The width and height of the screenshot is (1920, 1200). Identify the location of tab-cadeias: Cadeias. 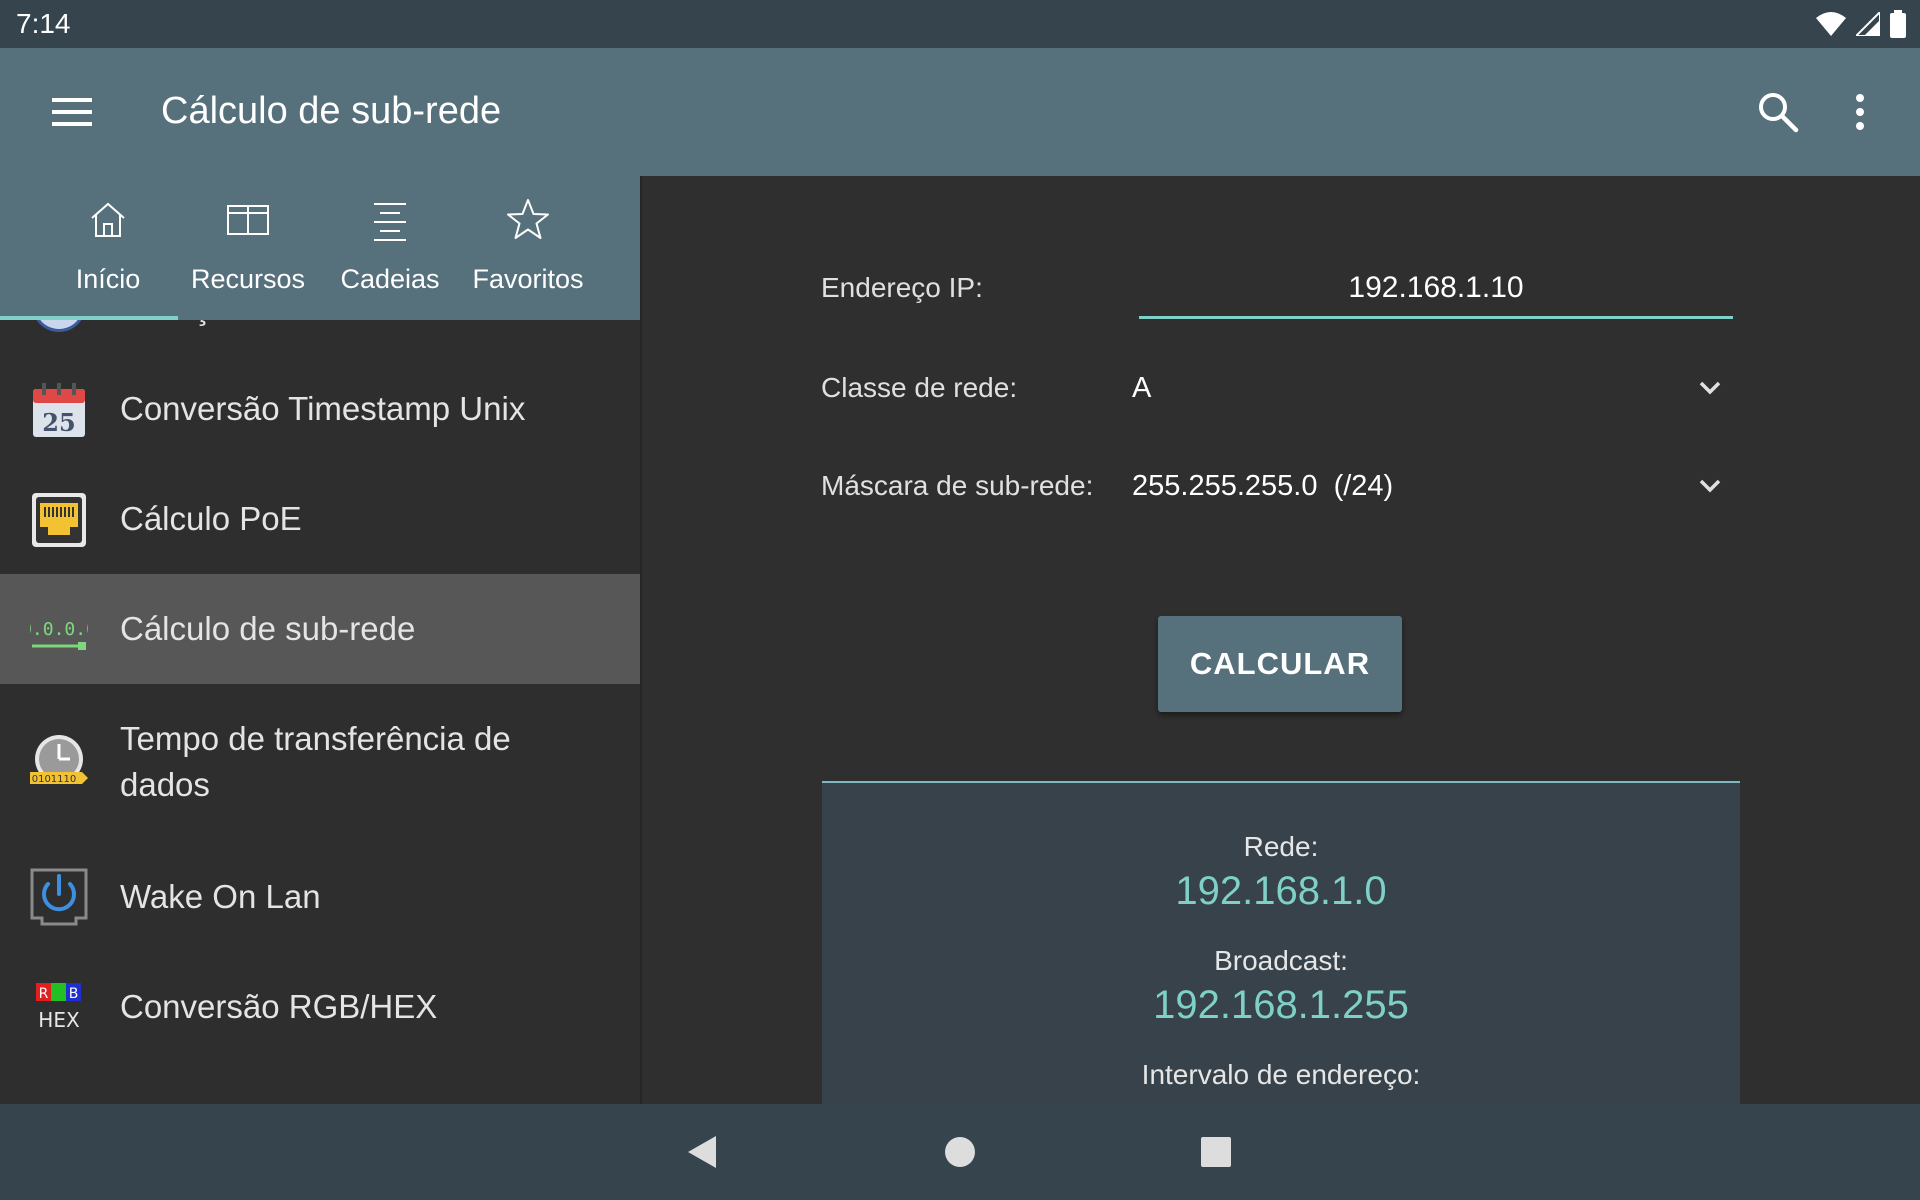
(390, 248).